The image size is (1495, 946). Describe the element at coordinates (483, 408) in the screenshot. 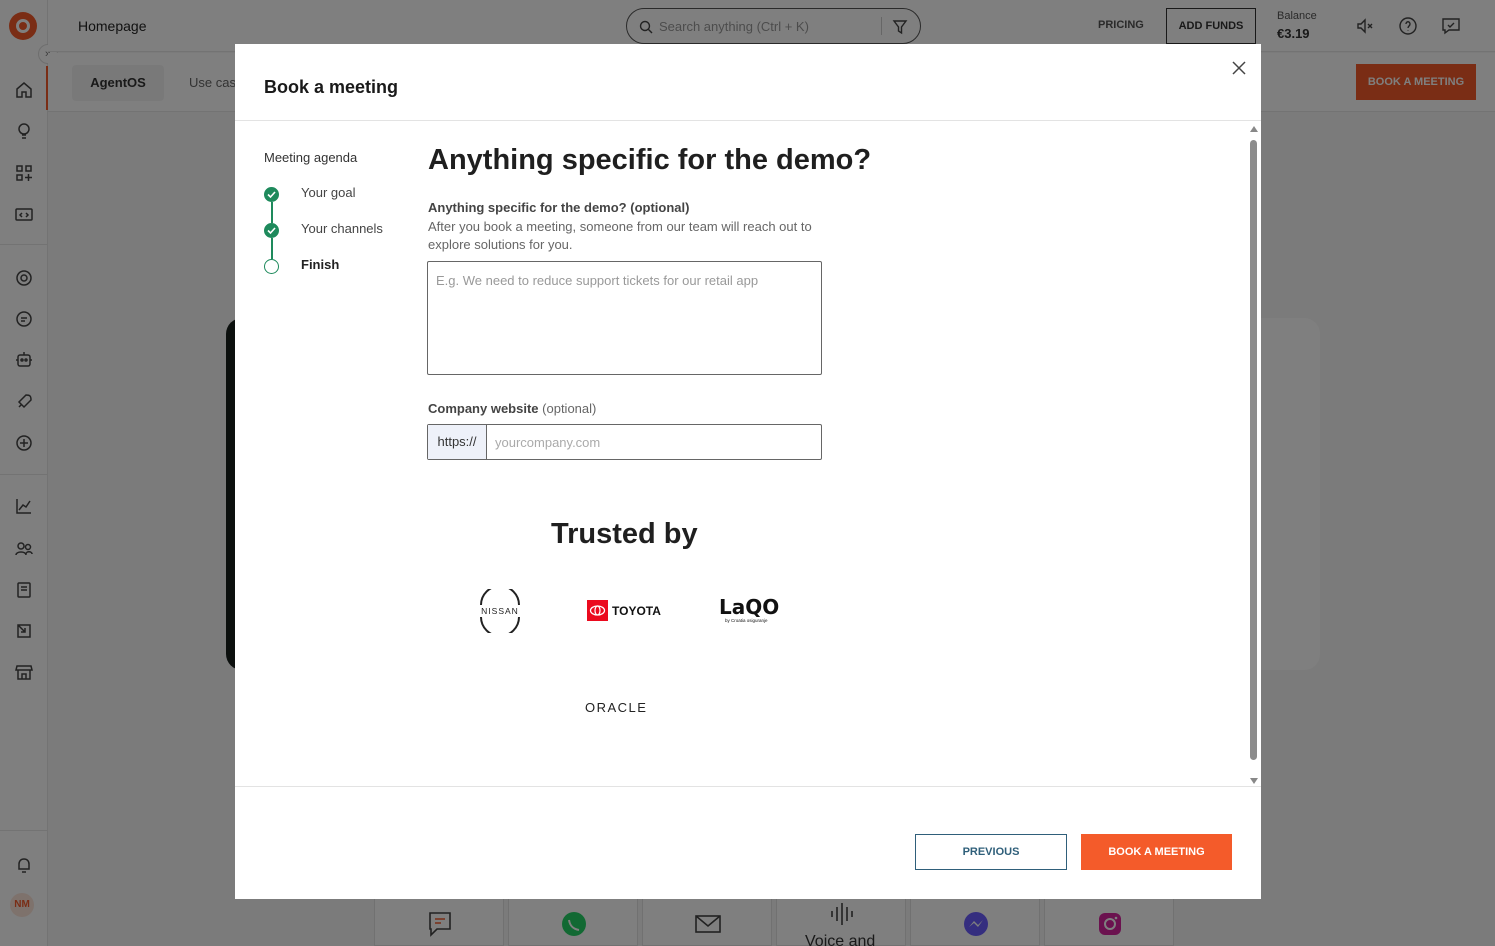

I see `website-label-text: Company website` at that location.